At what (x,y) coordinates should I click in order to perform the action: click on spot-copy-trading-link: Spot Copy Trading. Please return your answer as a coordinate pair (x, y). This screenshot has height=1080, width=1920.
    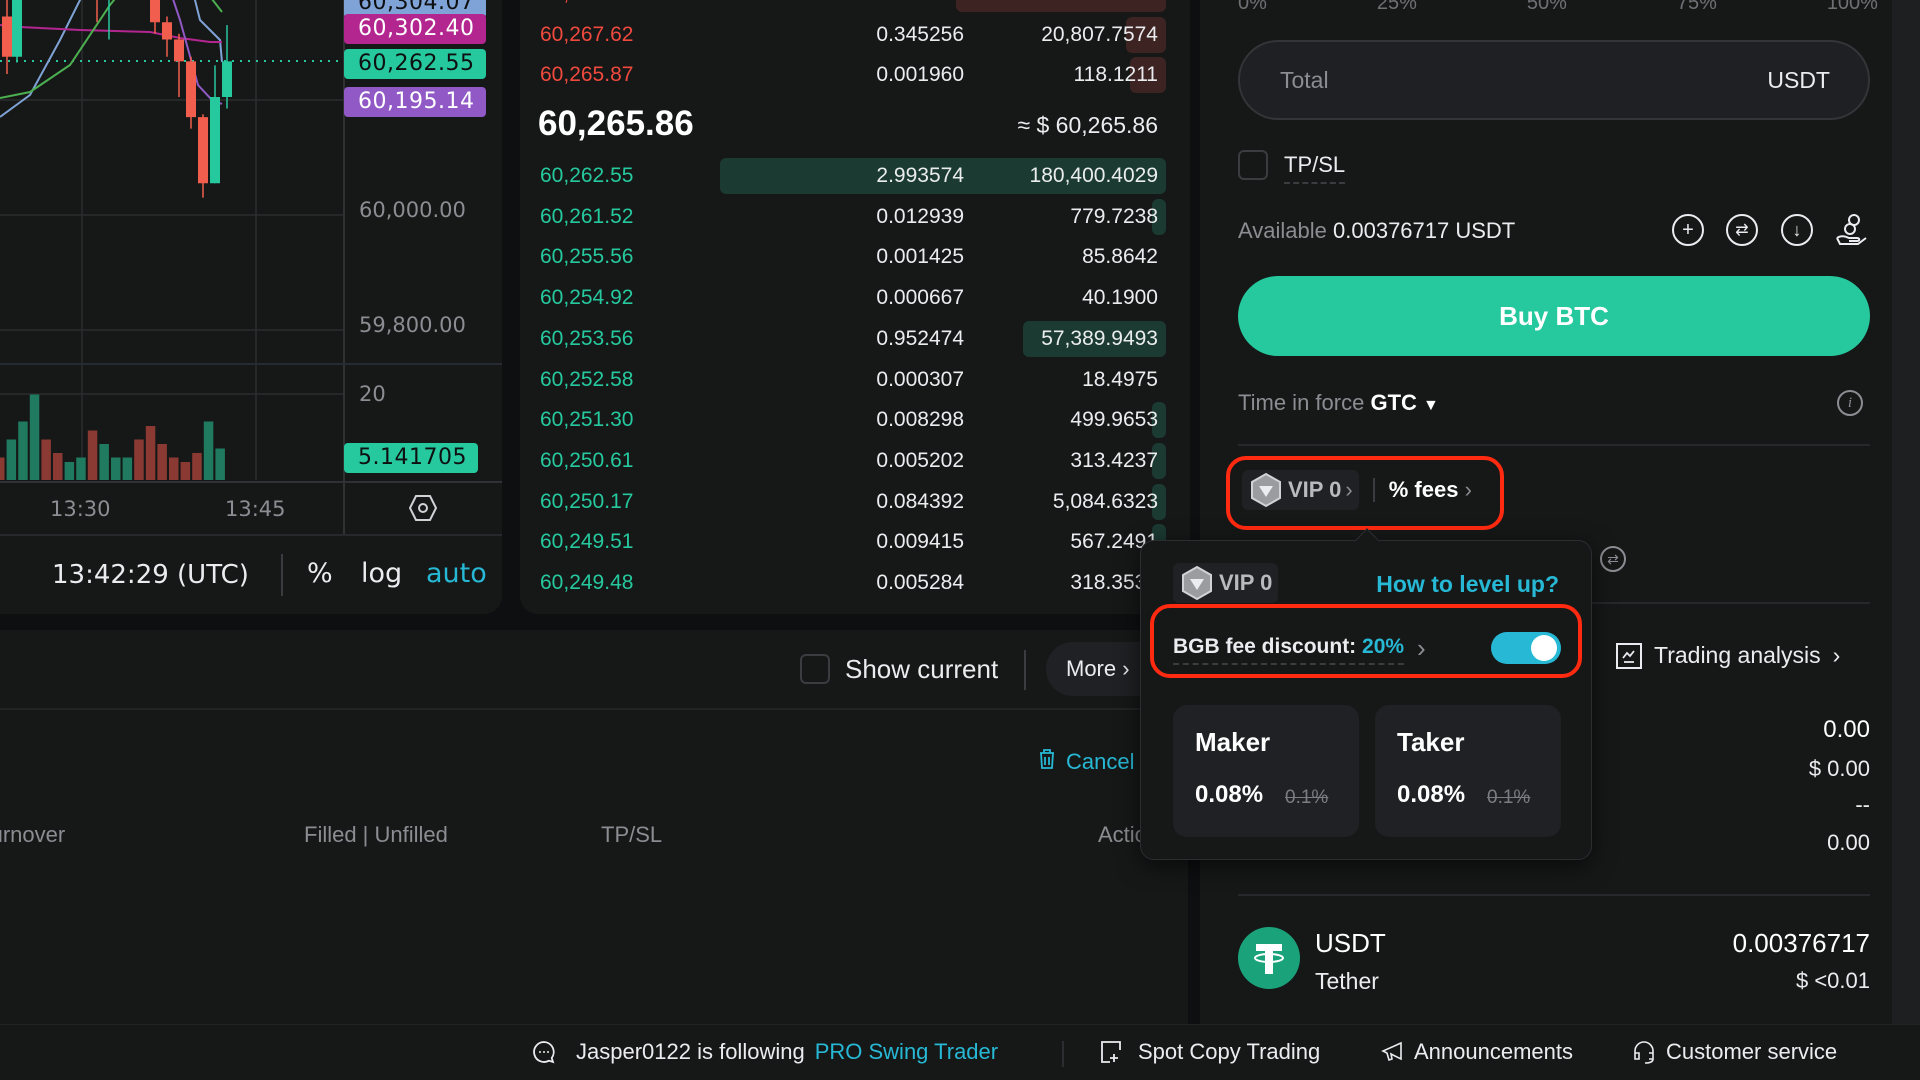
    Looking at the image, I should click on (1210, 1052).